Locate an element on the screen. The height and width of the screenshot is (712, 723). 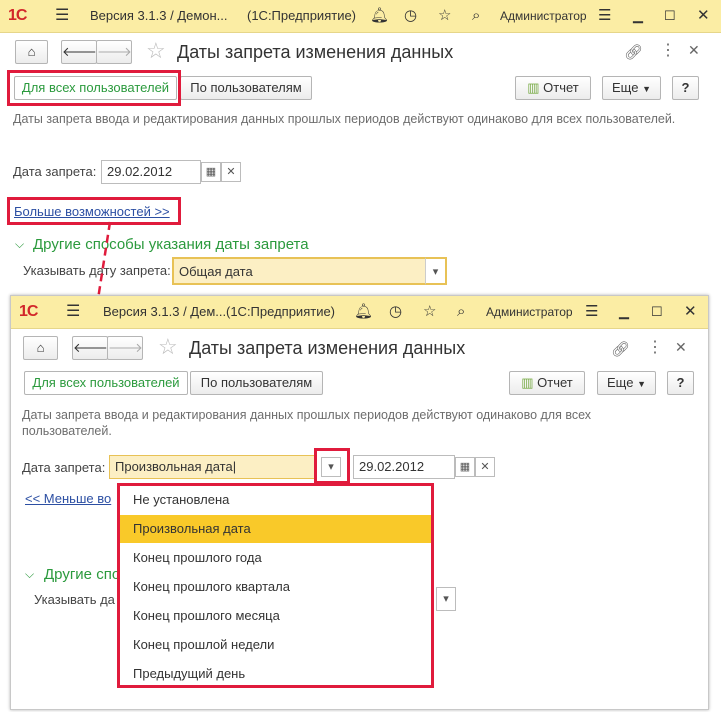
tab-all-users: Для всех пользователей is located at coordinates (106, 383).